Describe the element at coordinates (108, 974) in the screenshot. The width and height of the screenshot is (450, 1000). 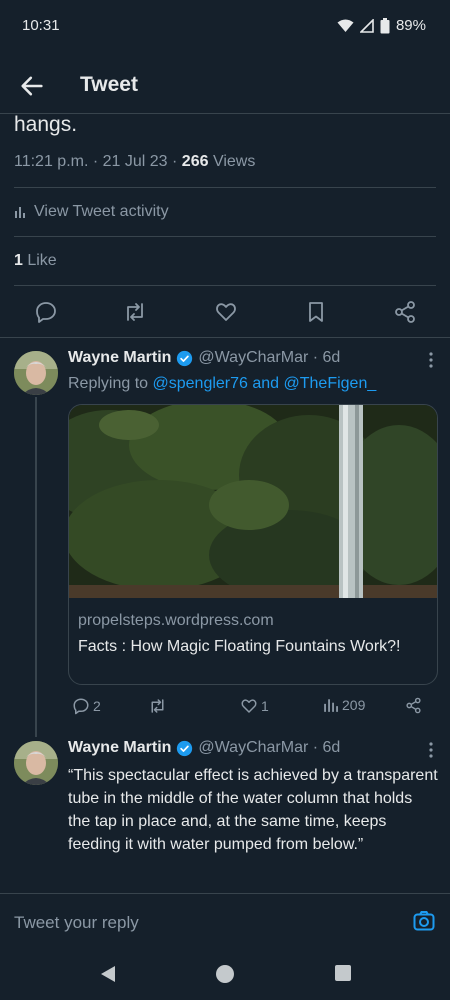
I see `nav-back-icon` at that location.